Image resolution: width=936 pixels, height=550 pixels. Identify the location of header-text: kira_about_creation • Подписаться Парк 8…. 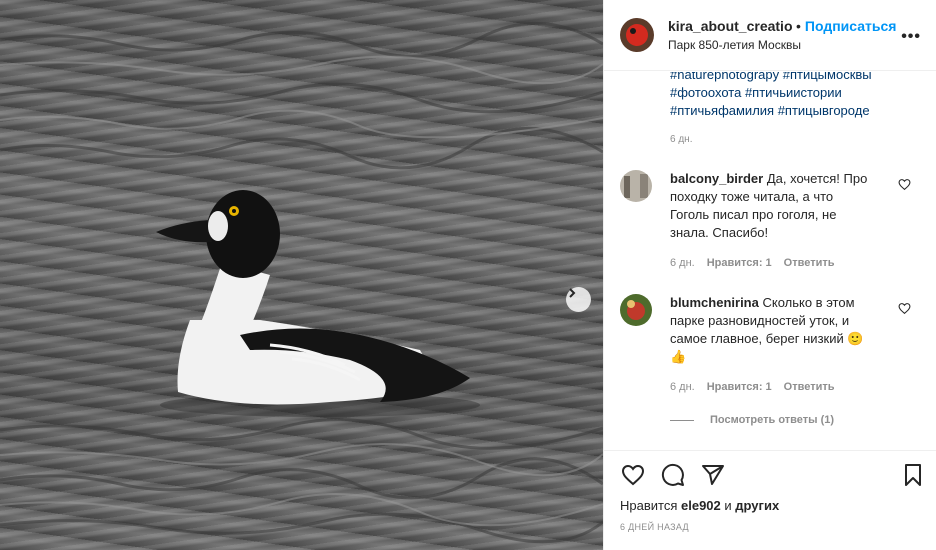
(783, 35).